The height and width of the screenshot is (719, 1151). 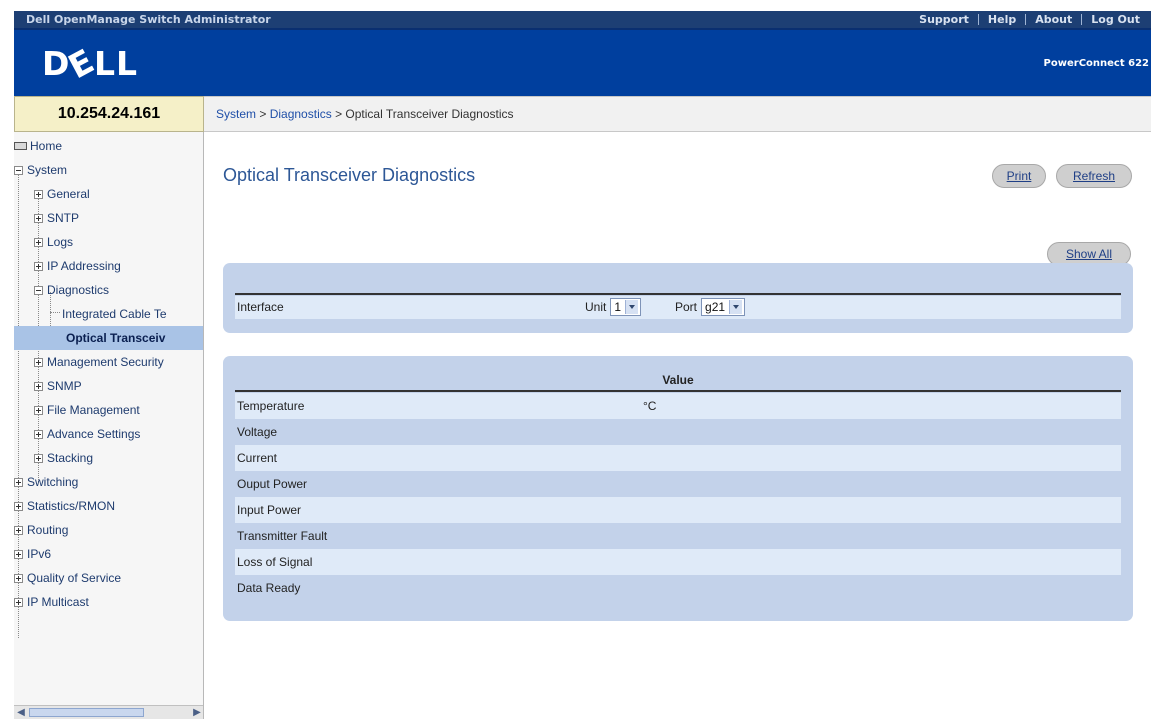 What do you see at coordinates (678, 510) in the screenshot?
I see `table-row: Input Power` at bounding box center [678, 510].